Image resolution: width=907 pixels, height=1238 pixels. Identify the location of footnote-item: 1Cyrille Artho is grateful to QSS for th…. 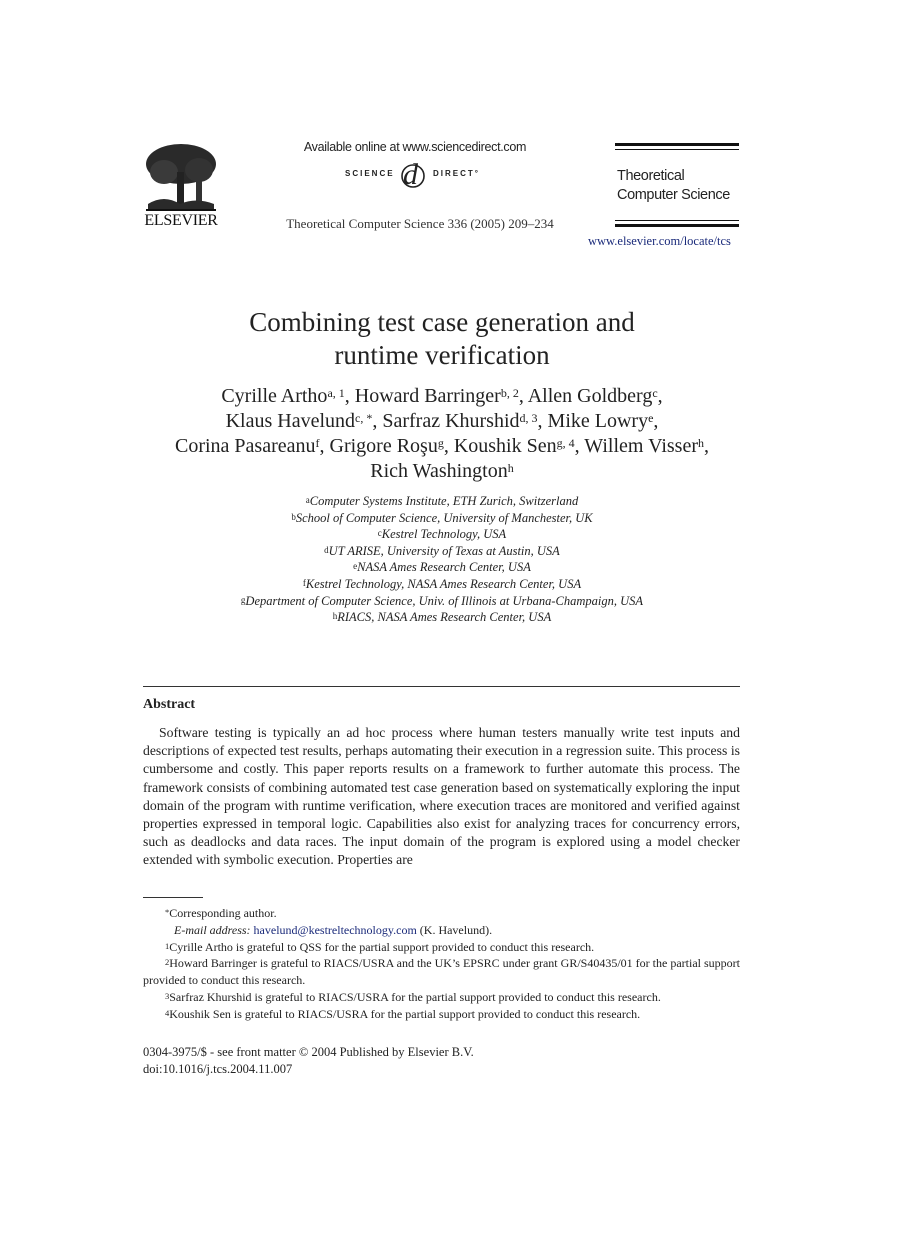
(441, 947).